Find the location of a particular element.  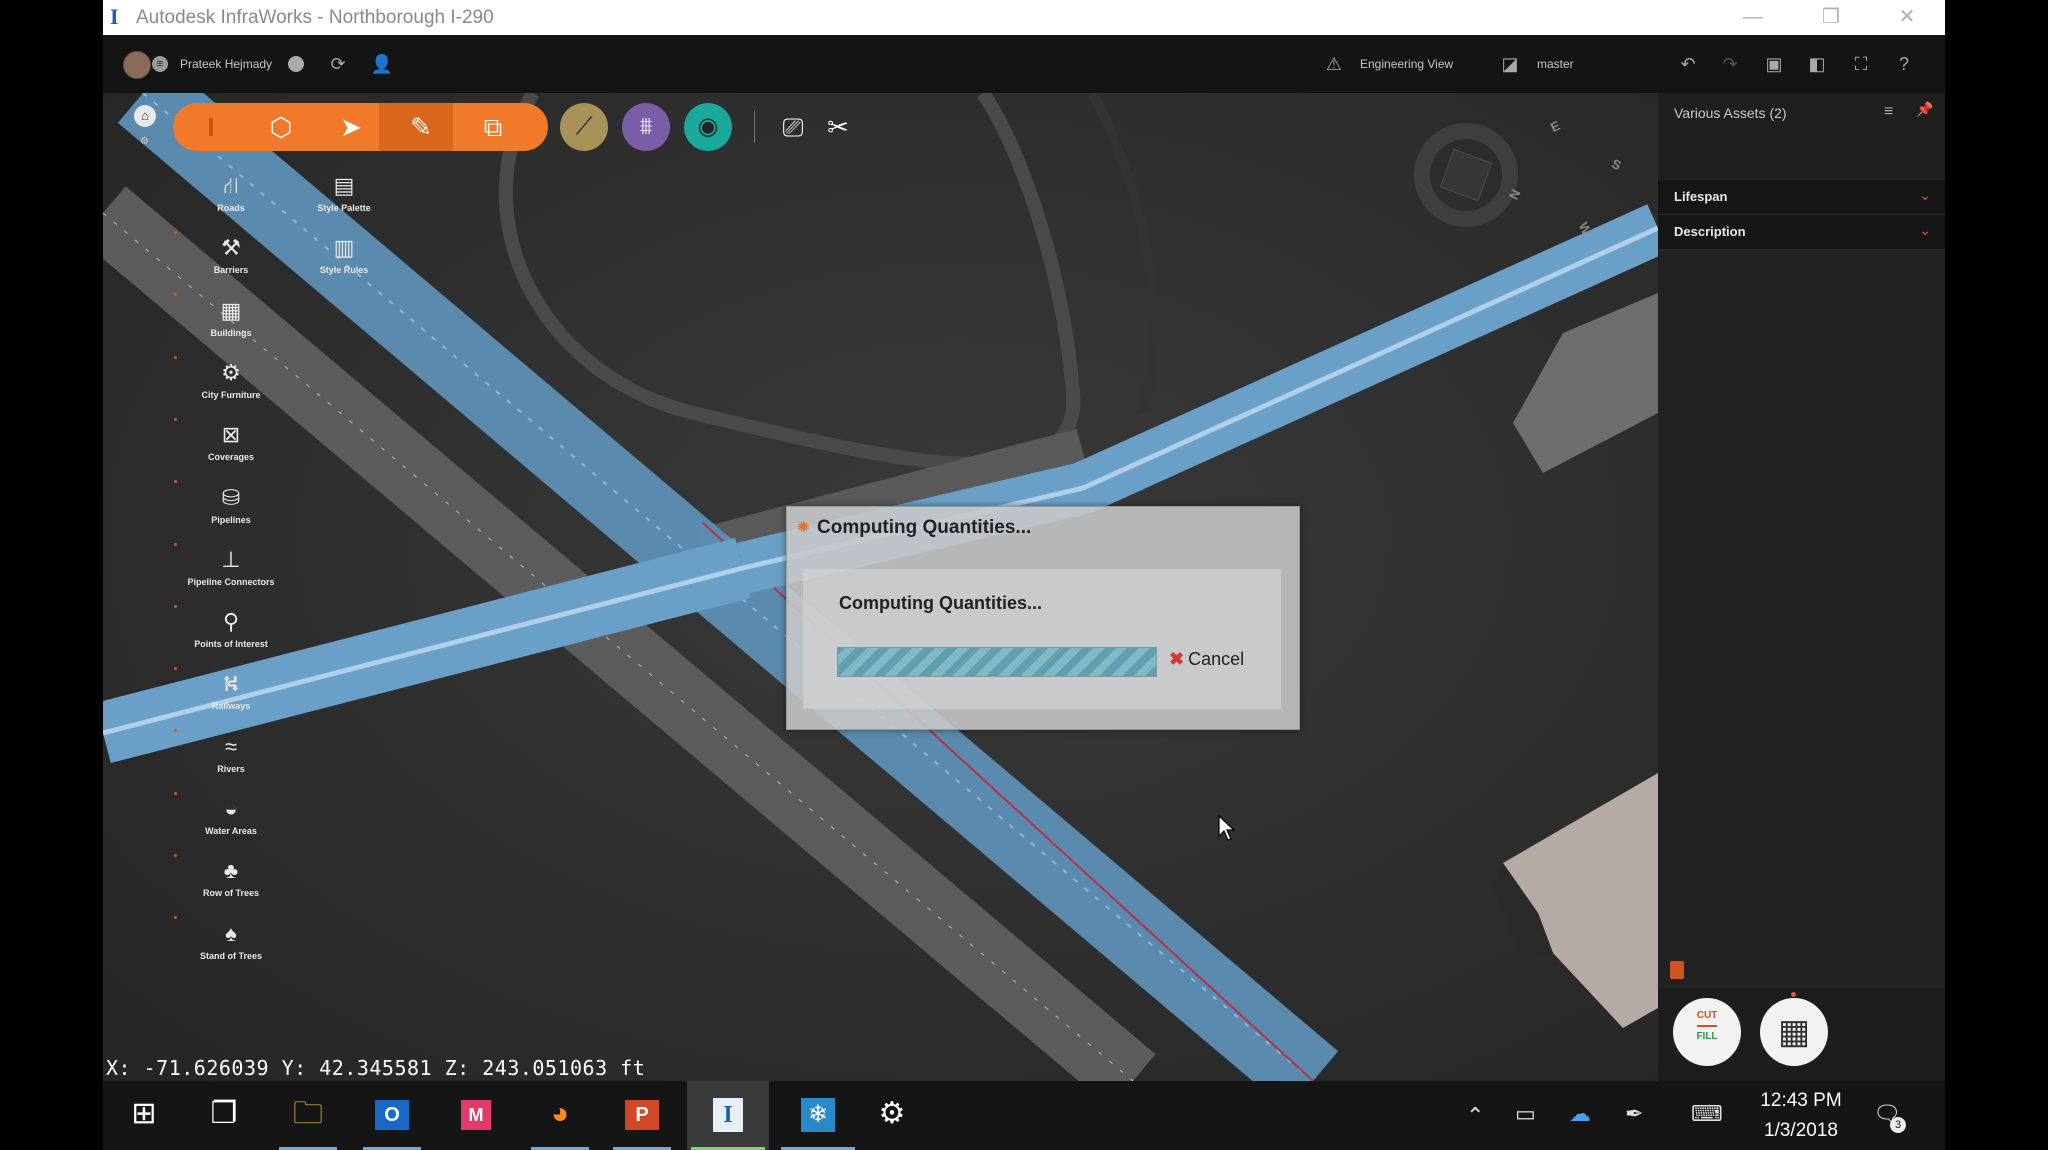

palette-item-row-of-trees: ♣ Row of Trees is located at coordinates (231, 885).